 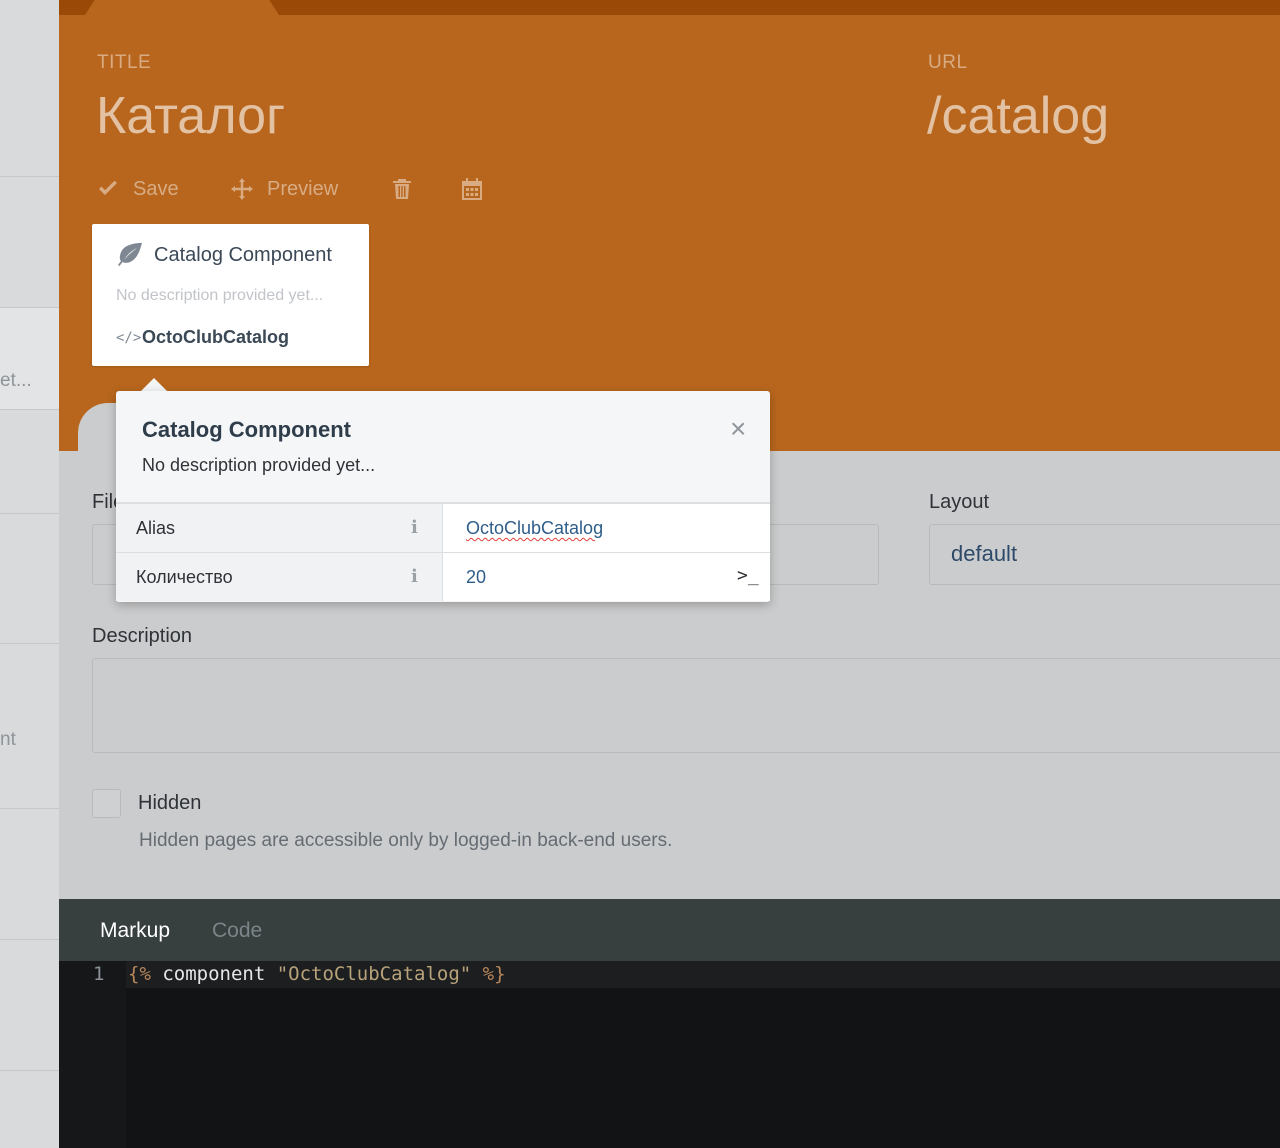 I want to click on sidebar-item-text: nt, so click(x=8, y=739).